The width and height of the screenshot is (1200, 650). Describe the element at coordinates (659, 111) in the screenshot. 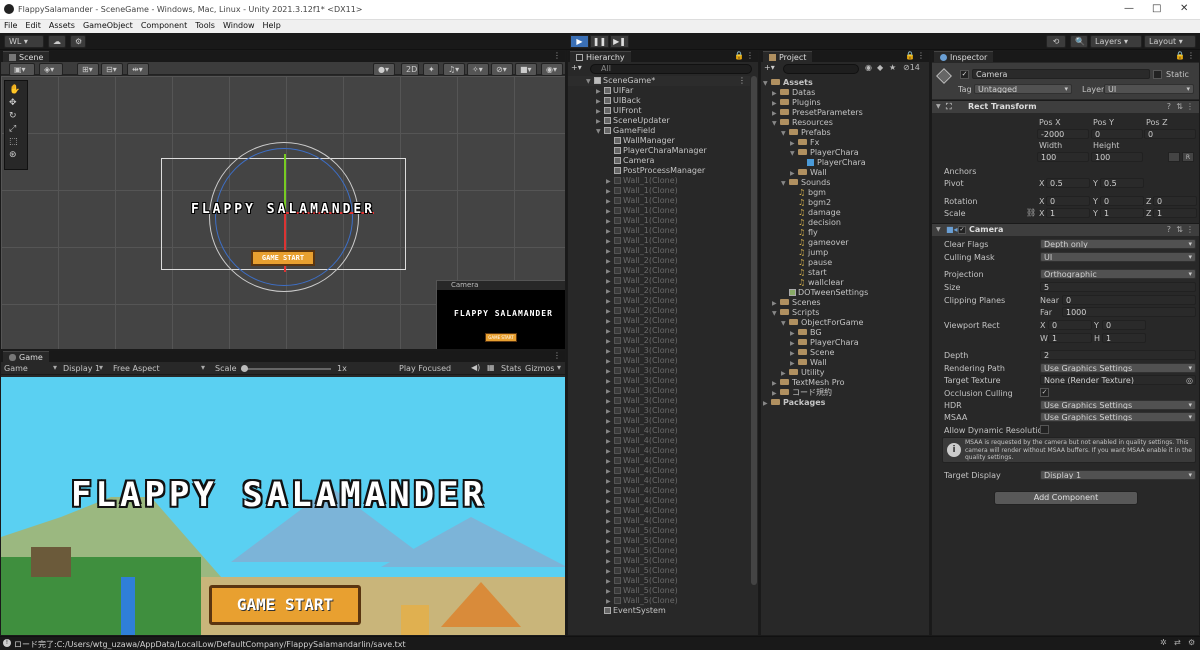

I see `hierarchy-item: ▶ UIFront` at that location.